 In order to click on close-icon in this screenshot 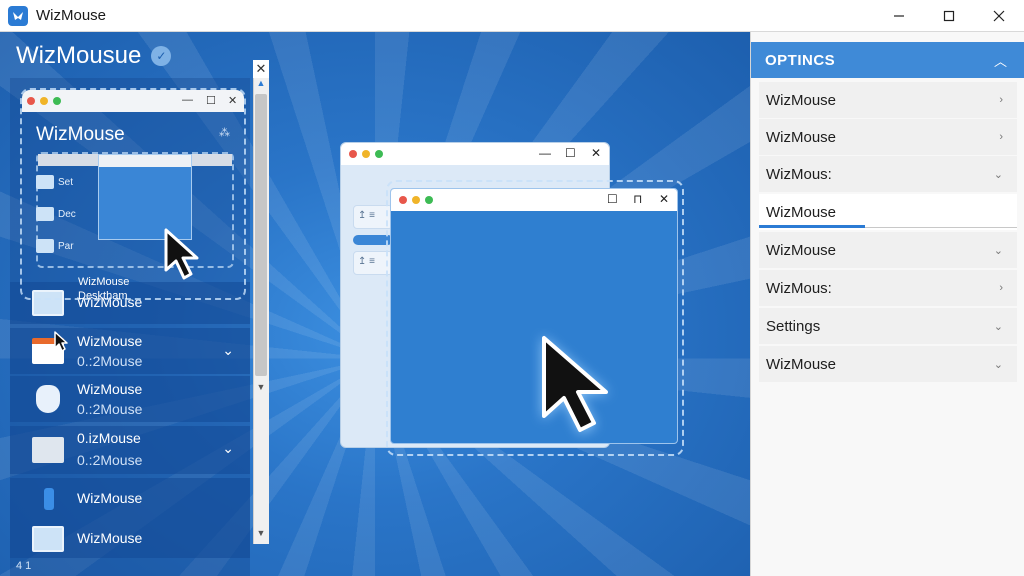, I will do `click(999, 16)`.